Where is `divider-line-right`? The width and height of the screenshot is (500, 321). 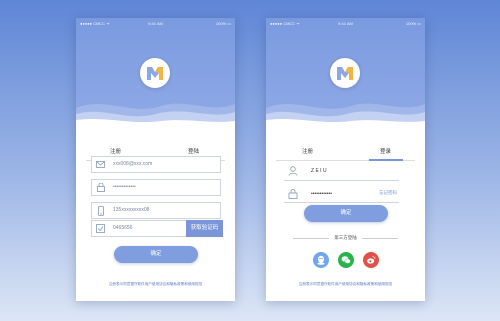
divider-line-right is located at coordinates (380, 238).